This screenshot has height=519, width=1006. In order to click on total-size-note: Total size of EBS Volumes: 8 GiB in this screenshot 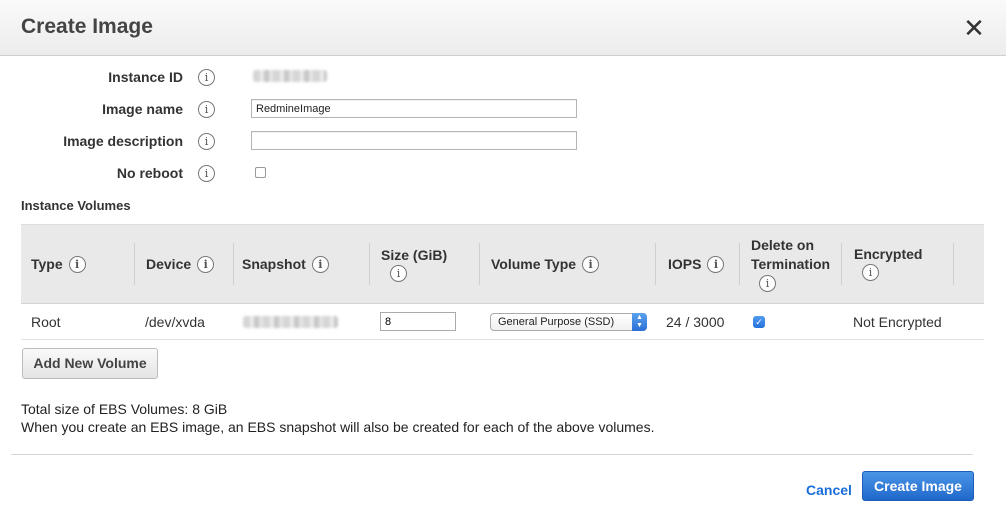, I will do `click(124, 409)`.